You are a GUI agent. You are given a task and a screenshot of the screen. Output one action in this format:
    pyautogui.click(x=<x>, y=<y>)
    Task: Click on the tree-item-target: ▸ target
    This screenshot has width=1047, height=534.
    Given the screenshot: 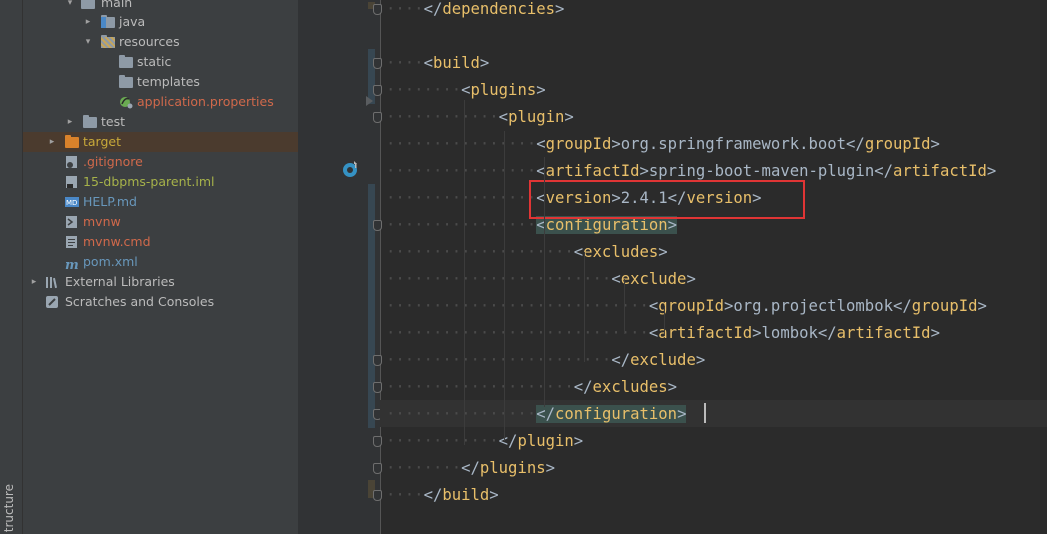 What is the action you would take?
    pyautogui.click(x=160, y=142)
    